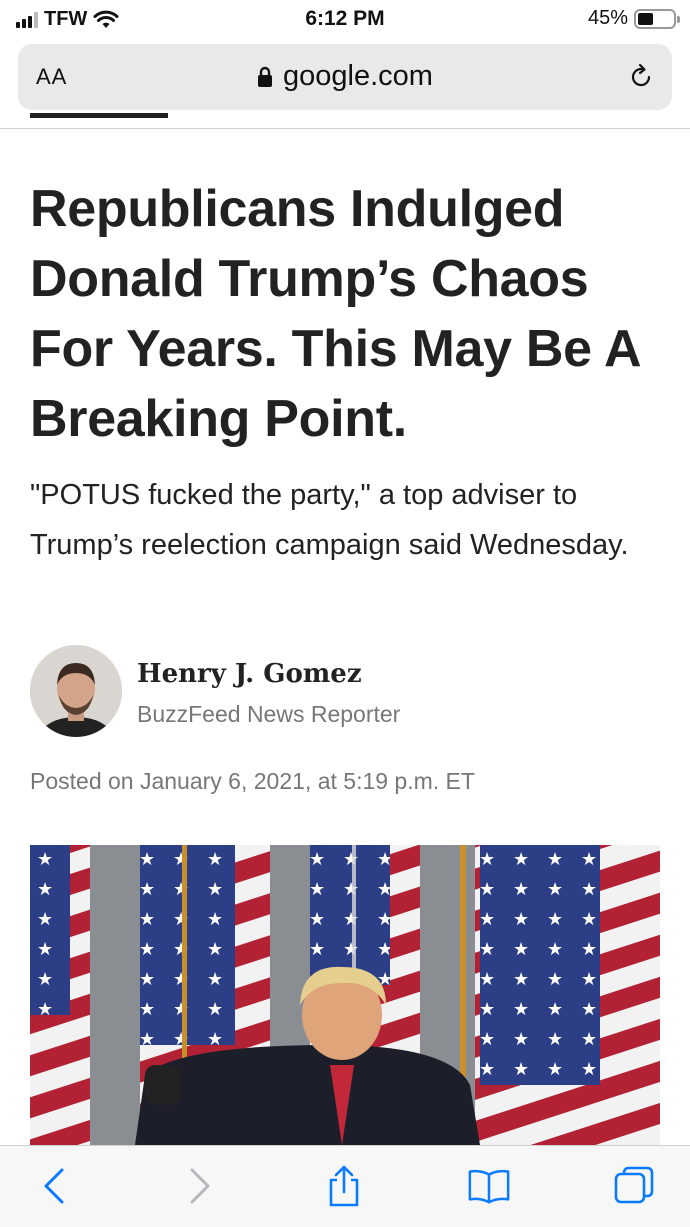 This screenshot has height=1227, width=690. I want to click on status-time: 6:12 PM, so click(345, 18).